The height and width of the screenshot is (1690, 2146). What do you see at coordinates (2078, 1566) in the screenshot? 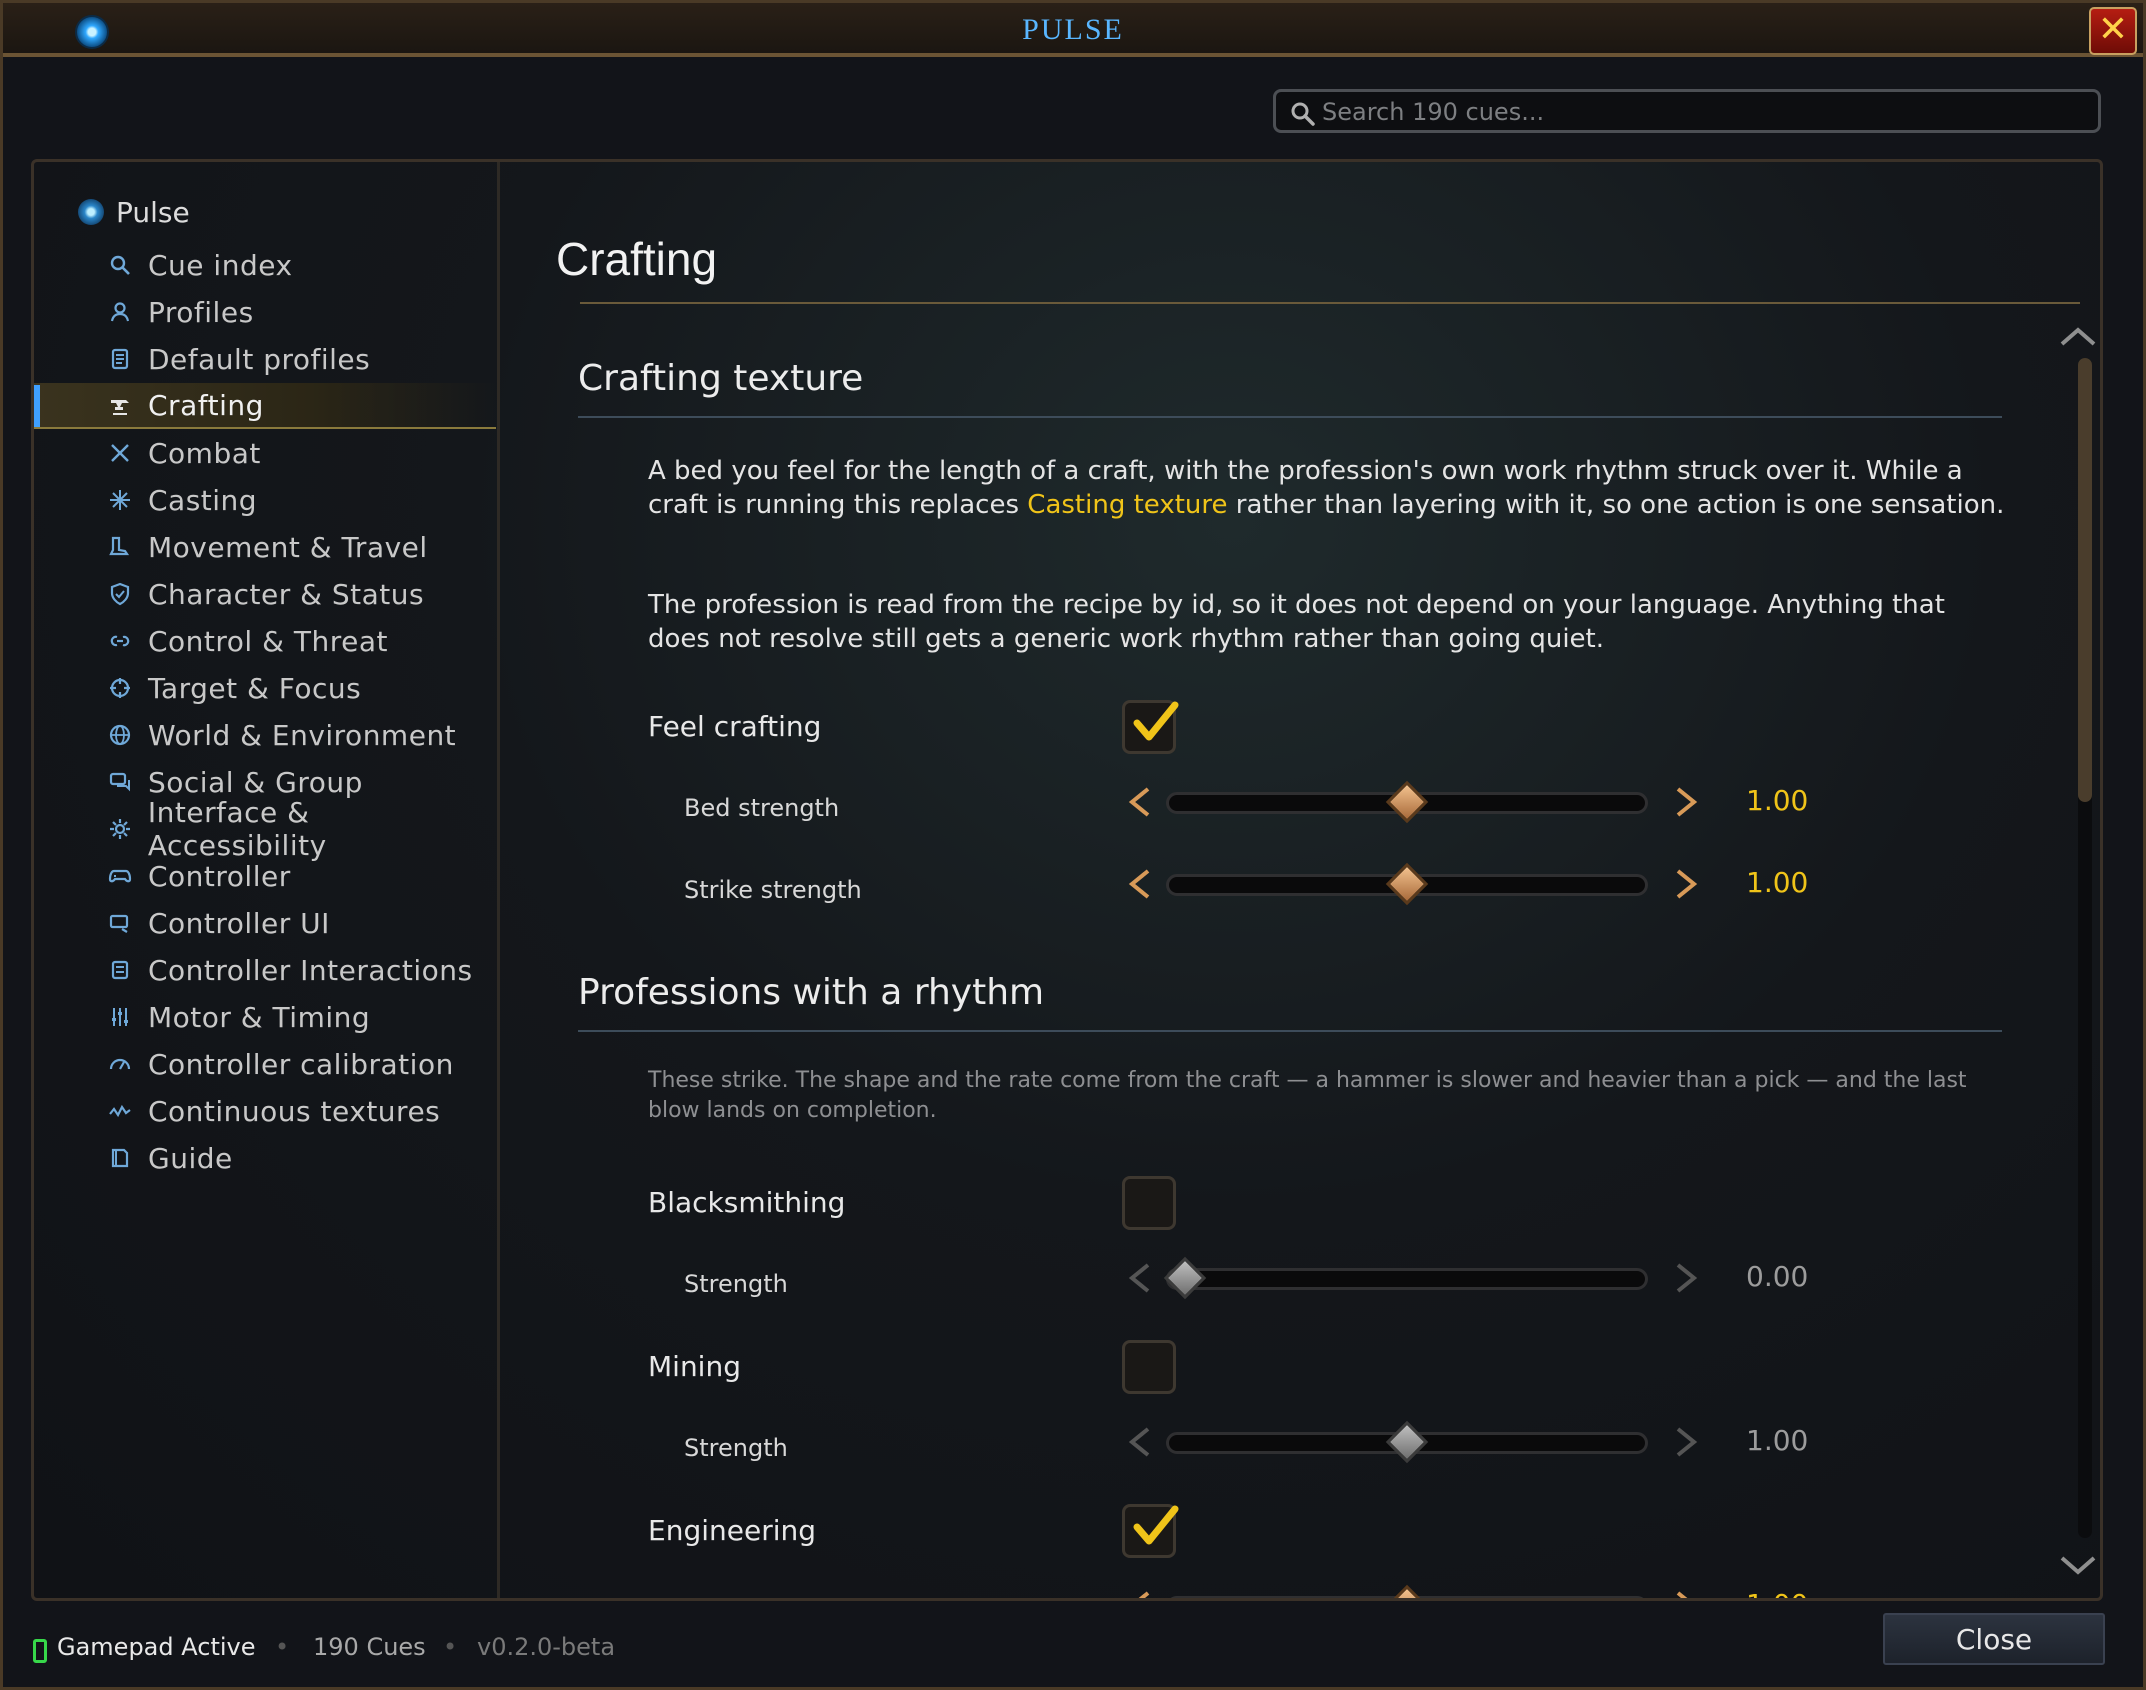
I see `scroll-down-icon` at bounding box center [2078, 1566].